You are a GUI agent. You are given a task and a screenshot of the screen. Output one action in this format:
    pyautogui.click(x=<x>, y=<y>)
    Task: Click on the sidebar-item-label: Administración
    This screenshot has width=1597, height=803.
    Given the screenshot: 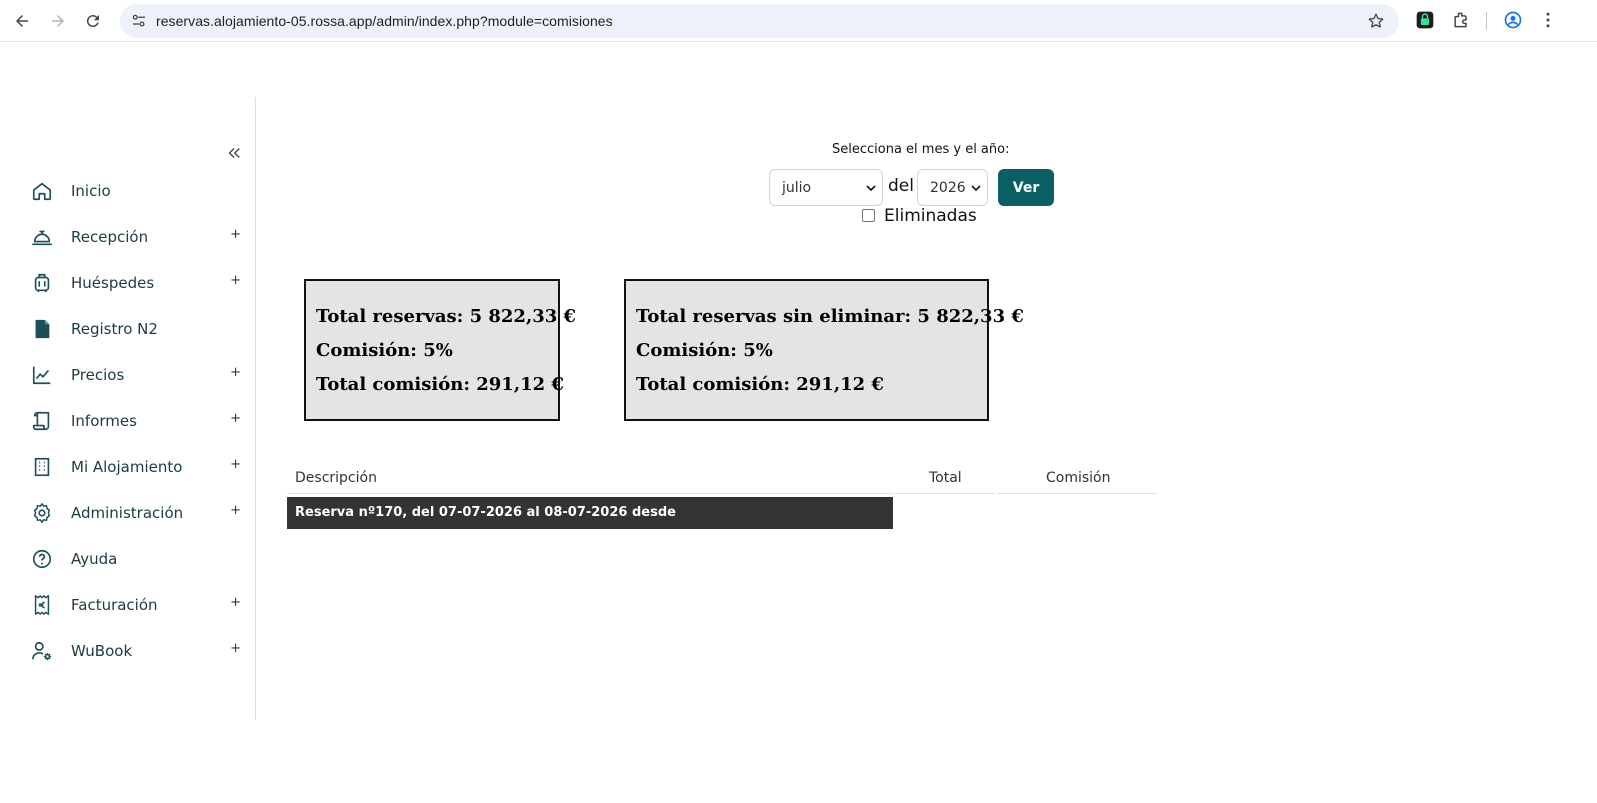 What is the action you would take?
    pyautogui.click(x=127, y=513)
    